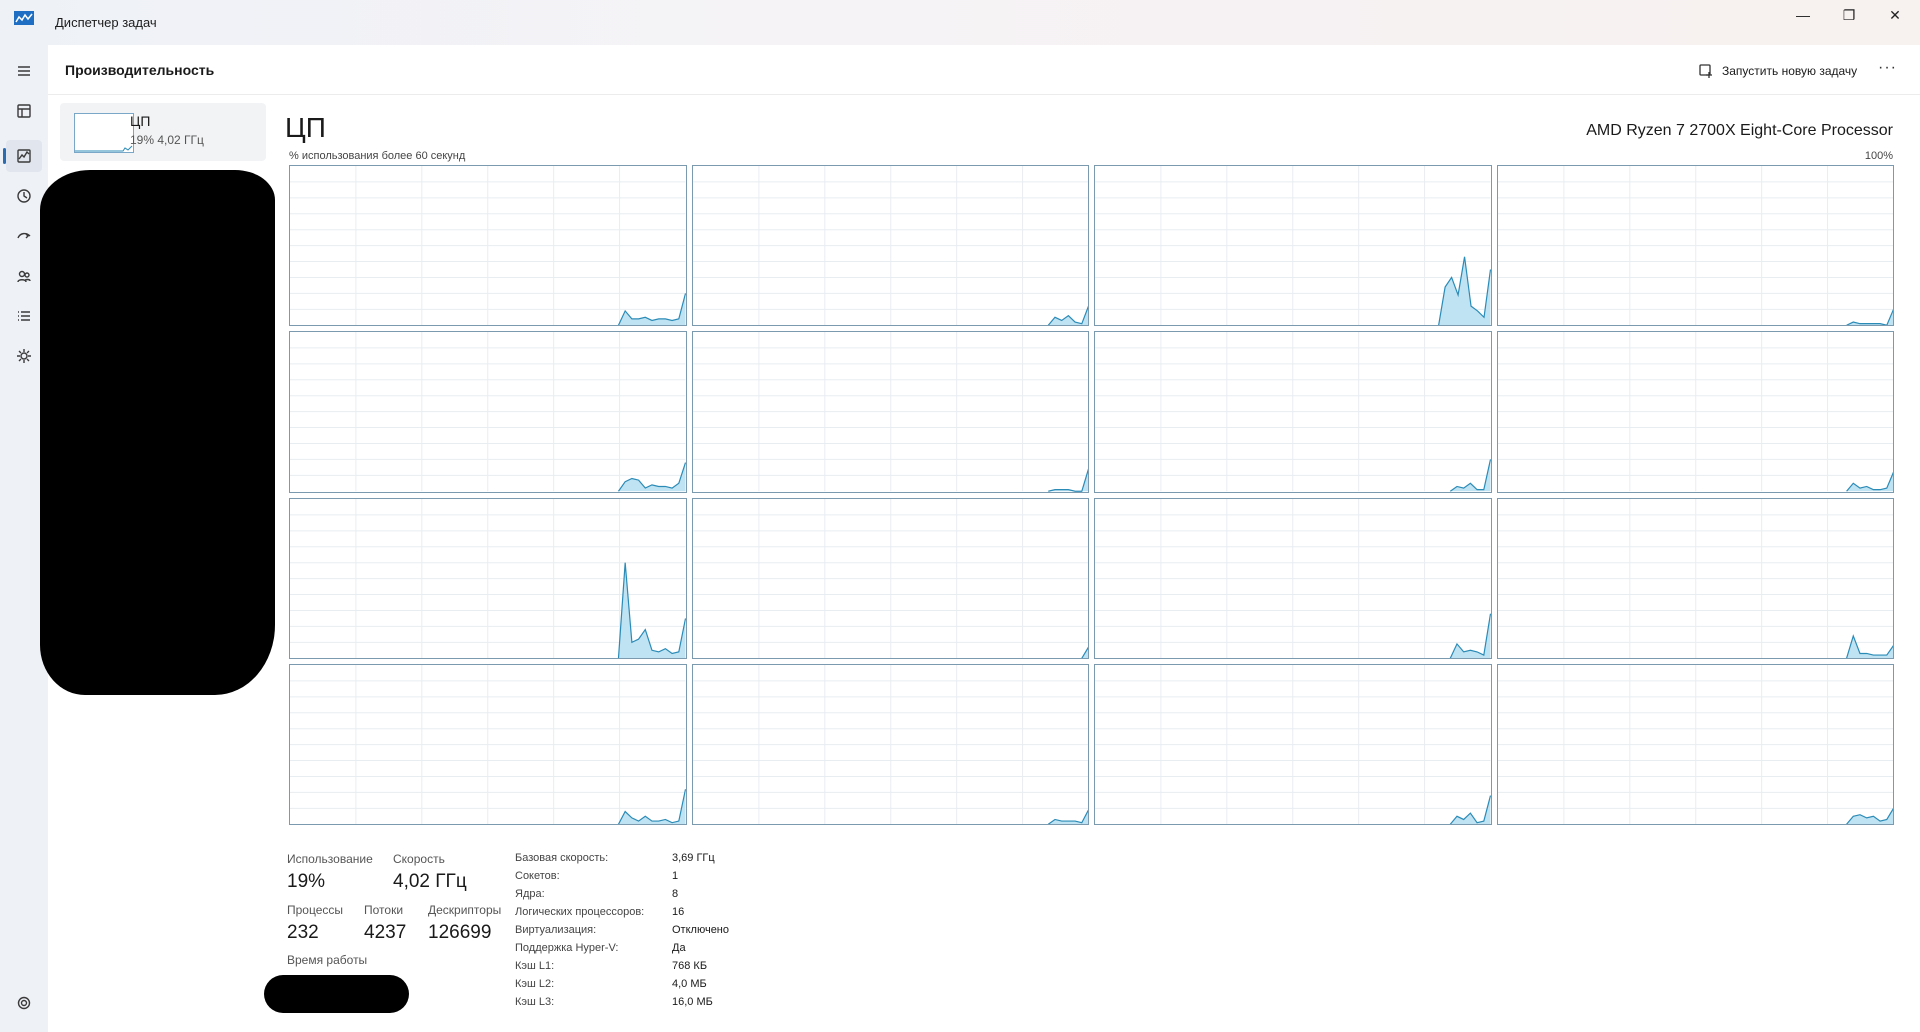 This screenshot has width=1920, height=1032. I want to click on threads-label: Потоки, so click(384, 910).